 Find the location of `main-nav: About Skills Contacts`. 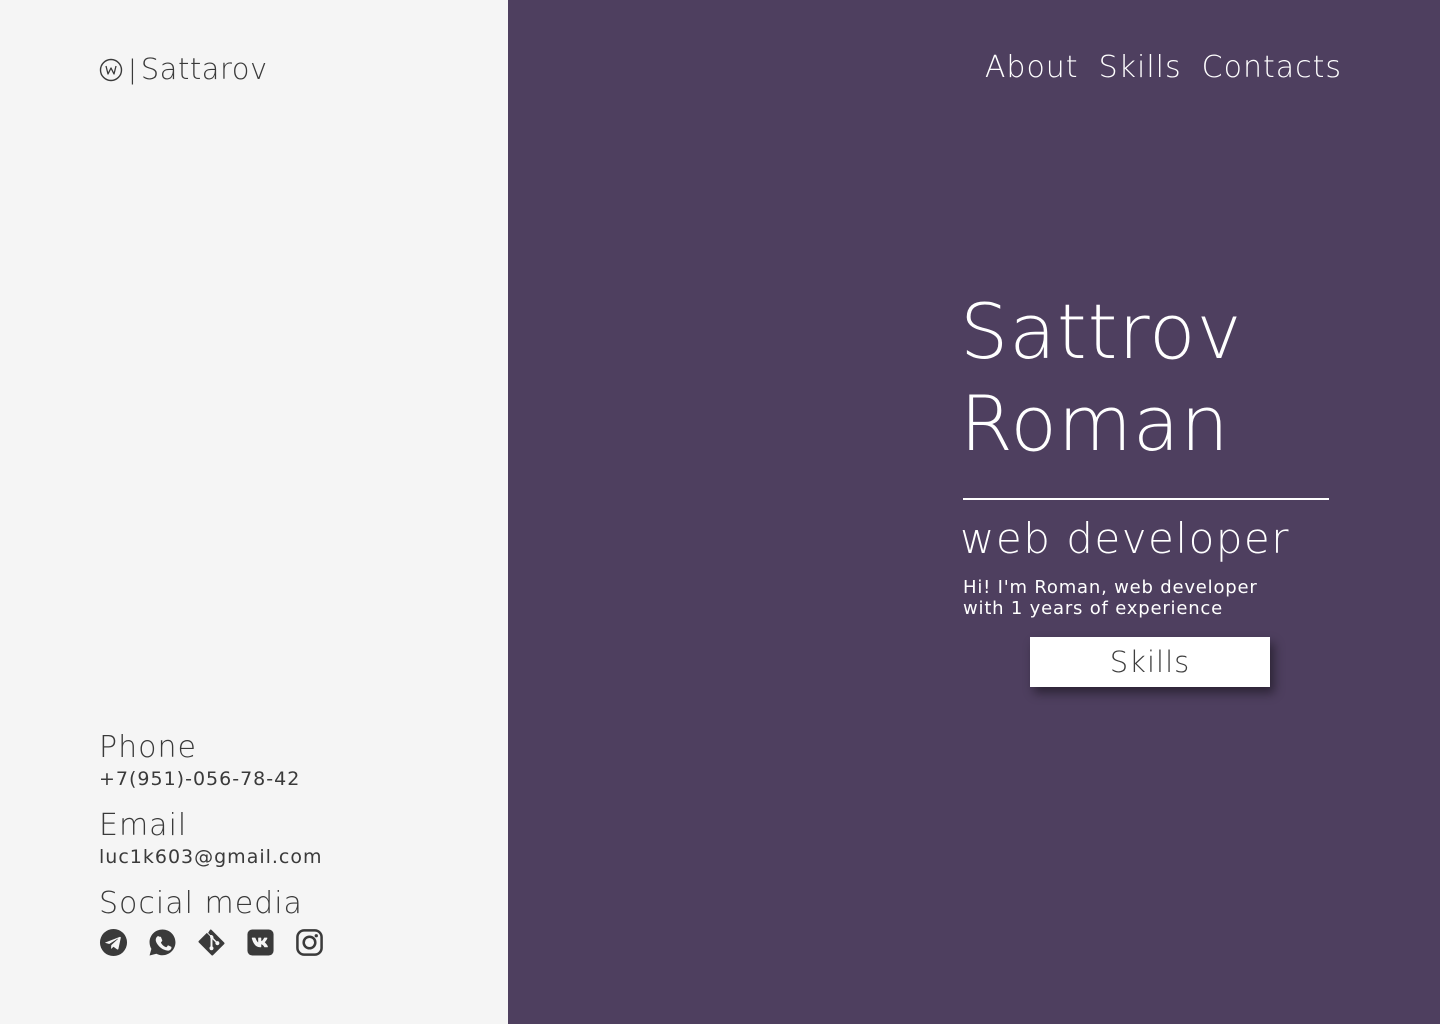

main-nav: About Skills Contacts is located at coordinates (1163, 67).